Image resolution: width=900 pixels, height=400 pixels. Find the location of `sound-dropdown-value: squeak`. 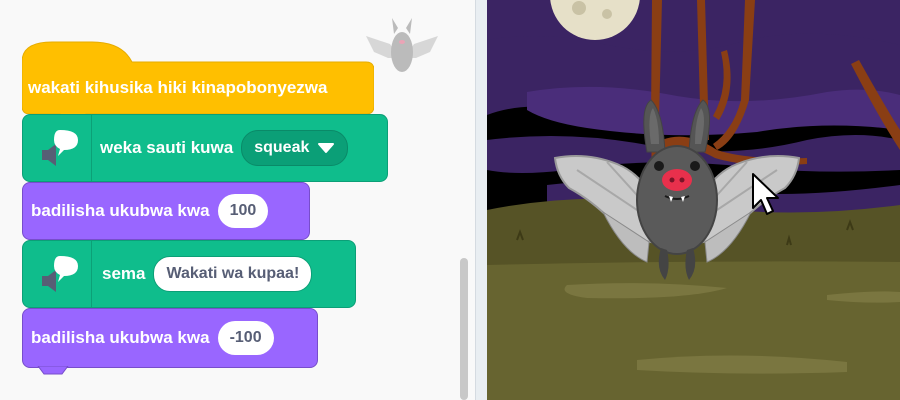

sound-dropdown-value: squeak is located at coordinates (282, 147).